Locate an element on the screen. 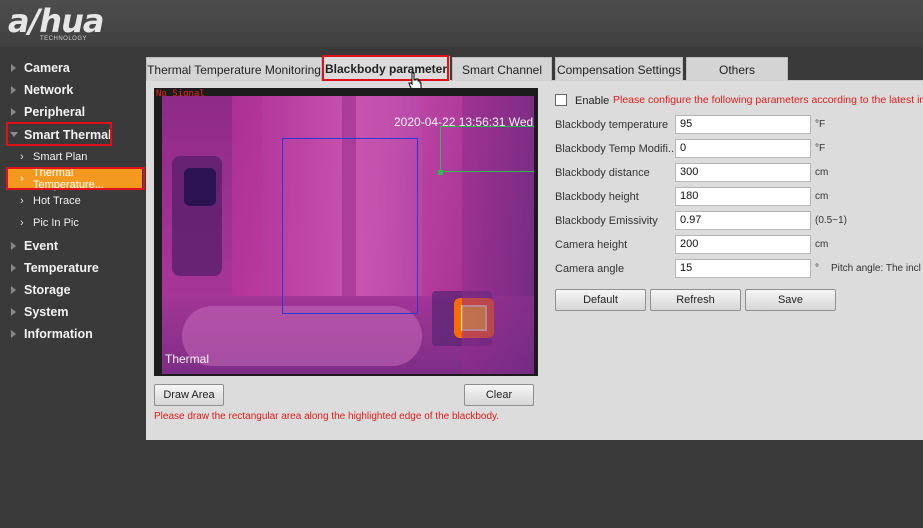 The width and height of the screenshot is (923, 528). field-blackbody-height: Blackbody height 180 cm is located at coordinates (739, 197).